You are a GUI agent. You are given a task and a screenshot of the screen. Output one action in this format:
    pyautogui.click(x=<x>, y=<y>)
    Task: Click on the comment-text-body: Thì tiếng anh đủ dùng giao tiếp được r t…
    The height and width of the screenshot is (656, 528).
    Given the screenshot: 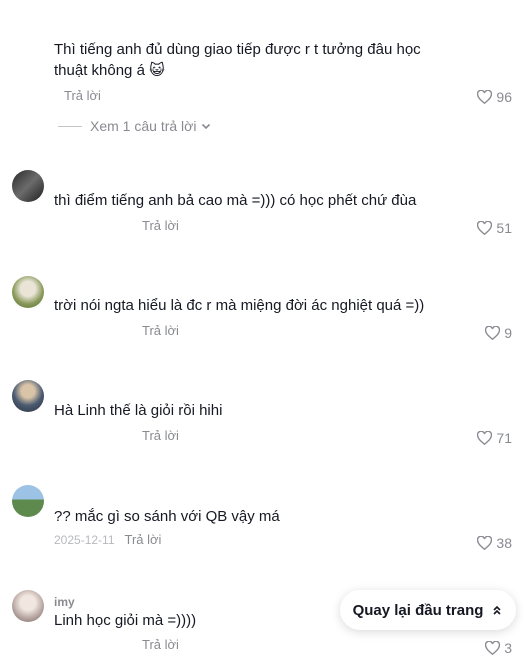 What is the action you would take?
    pyautogui.click(x=237, y=60)
    